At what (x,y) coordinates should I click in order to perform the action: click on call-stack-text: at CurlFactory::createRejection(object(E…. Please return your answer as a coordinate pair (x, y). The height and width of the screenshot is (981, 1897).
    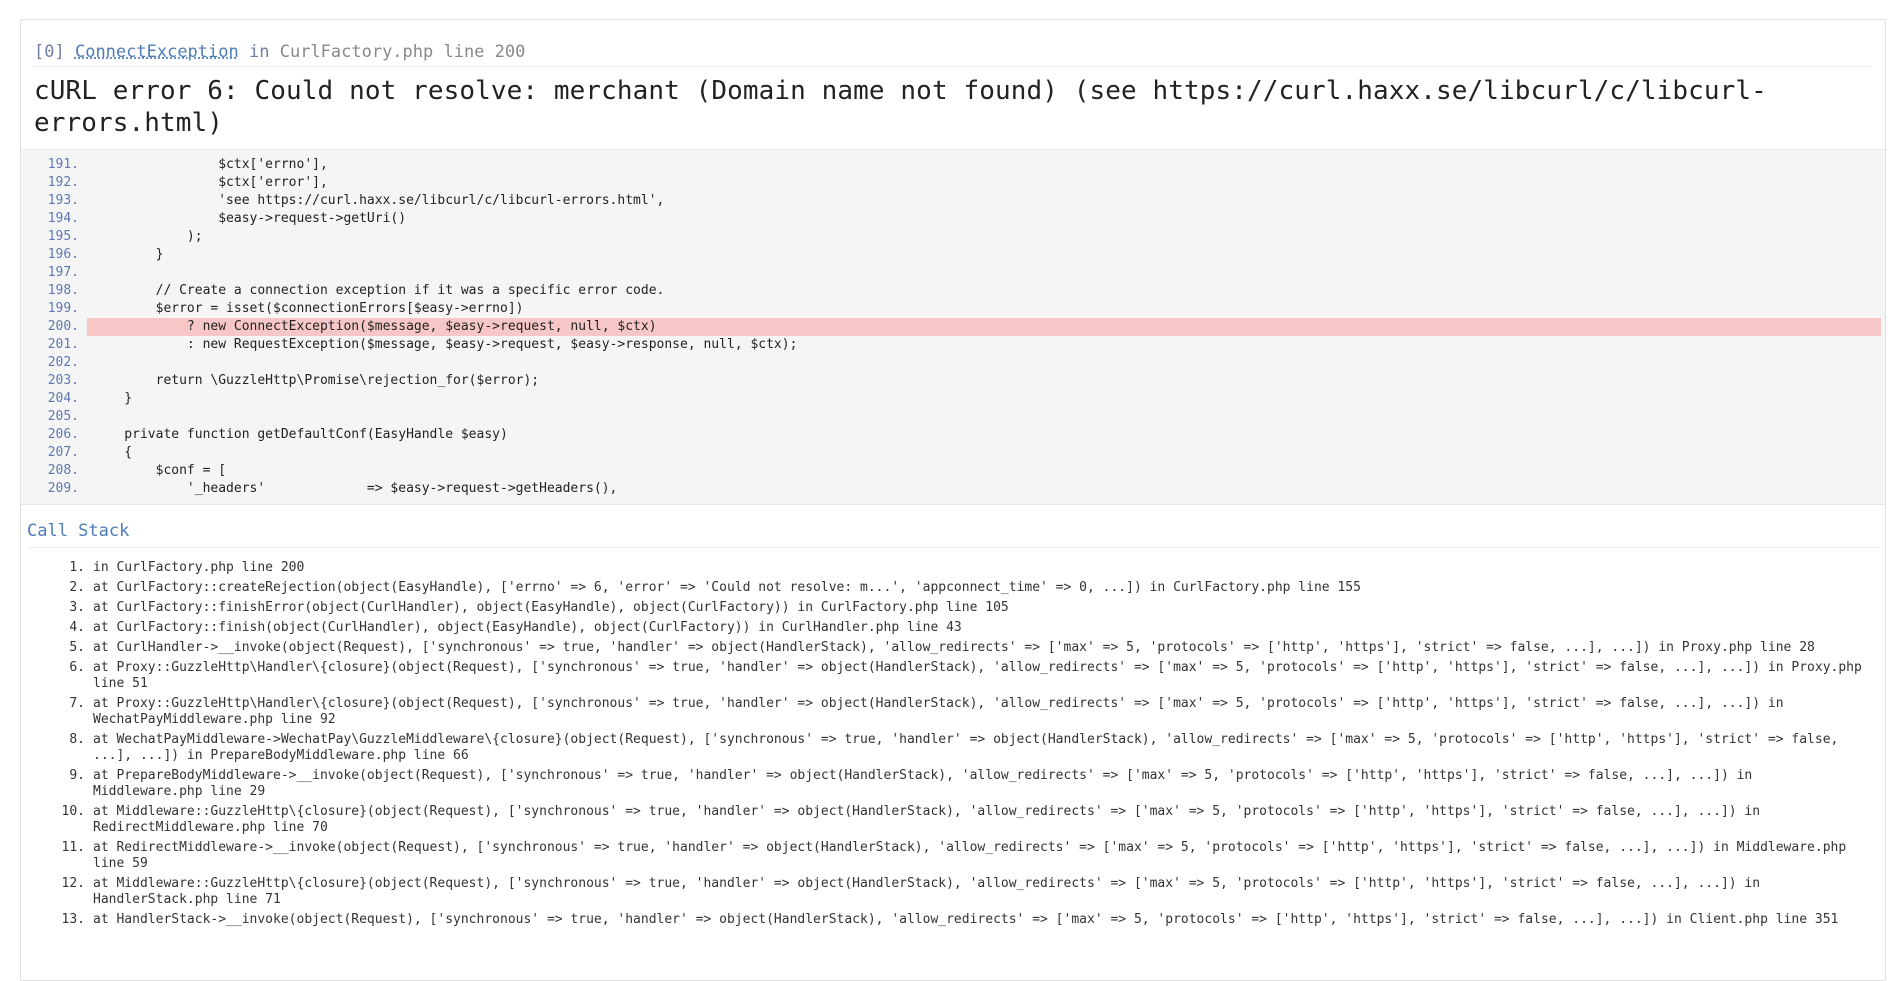
    Looking at the image, I should click on (727, 587).